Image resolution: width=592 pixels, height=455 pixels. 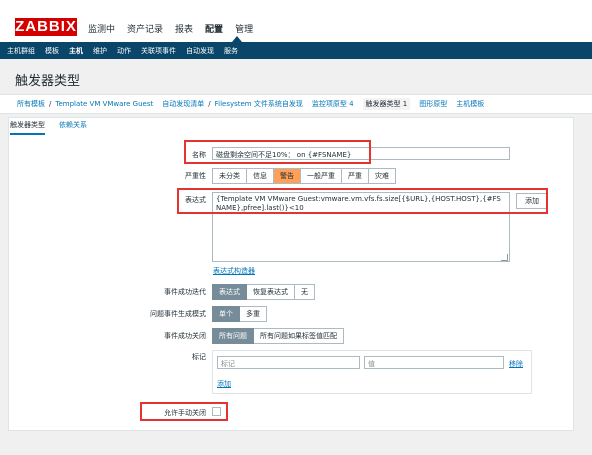 What do you see at coordinates (183, 104) in the screenshot?
I see `breadcrumb-discovery-list: 自动发现清单` at bounding box center [183, 104].